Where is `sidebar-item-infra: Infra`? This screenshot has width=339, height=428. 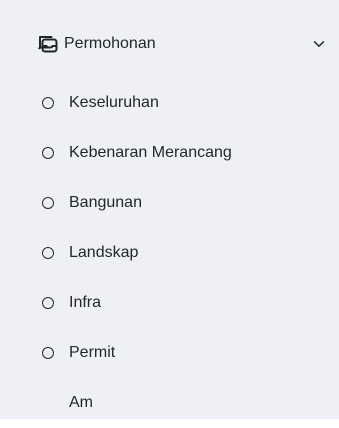 sidebar-item-infra: Infra is located at coordinates (169, 303).